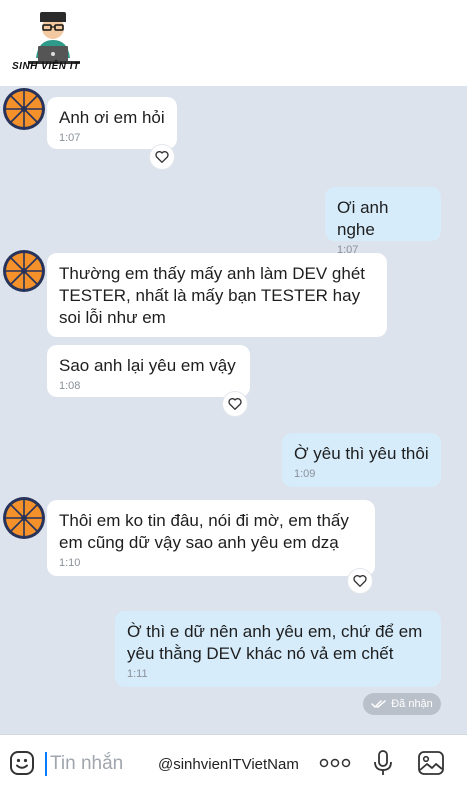 The width and height of the screenshot is (467, 788). I want to click on message-input: Tin nhắn, so click(86, 764).